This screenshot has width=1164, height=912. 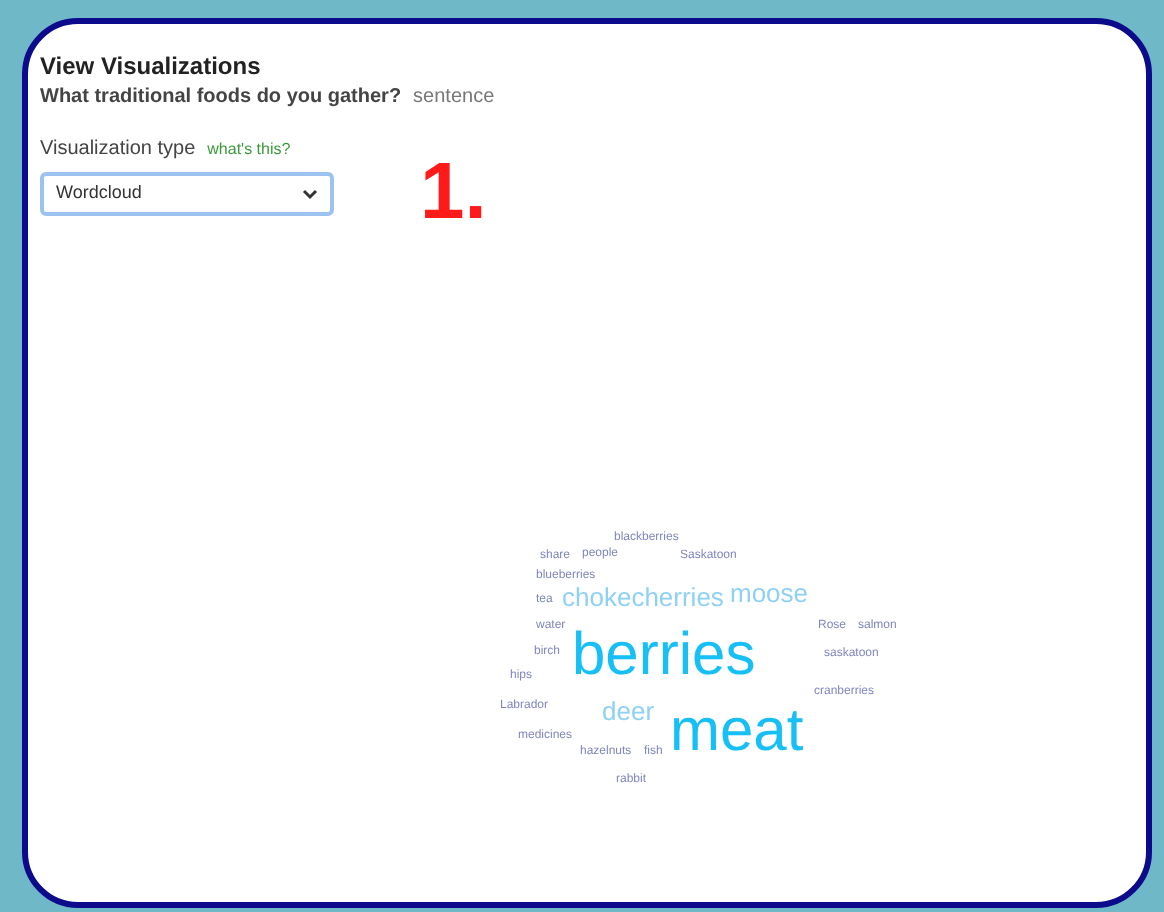 What do you see at coordinates (221, 98) in the screenshot?
I see `question-text: What traditional foods do you gather?` at bounding box center [221, 98].